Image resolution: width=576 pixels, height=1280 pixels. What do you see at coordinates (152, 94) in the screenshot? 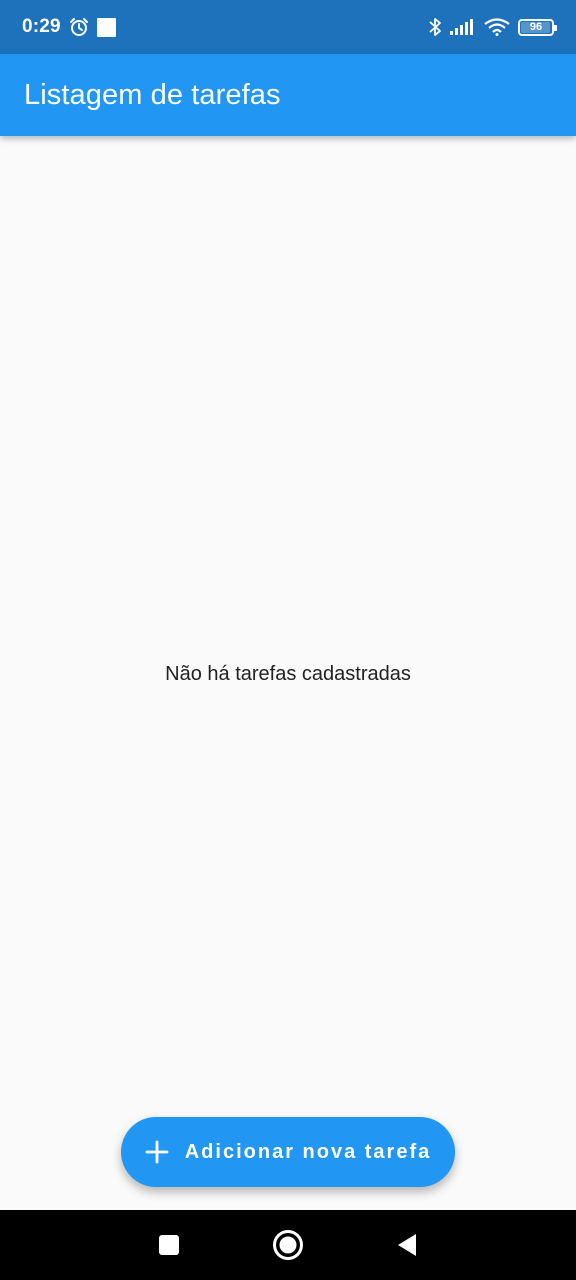
I see `page-title: Listagem de tarefas` at bounding box center [152, 94].